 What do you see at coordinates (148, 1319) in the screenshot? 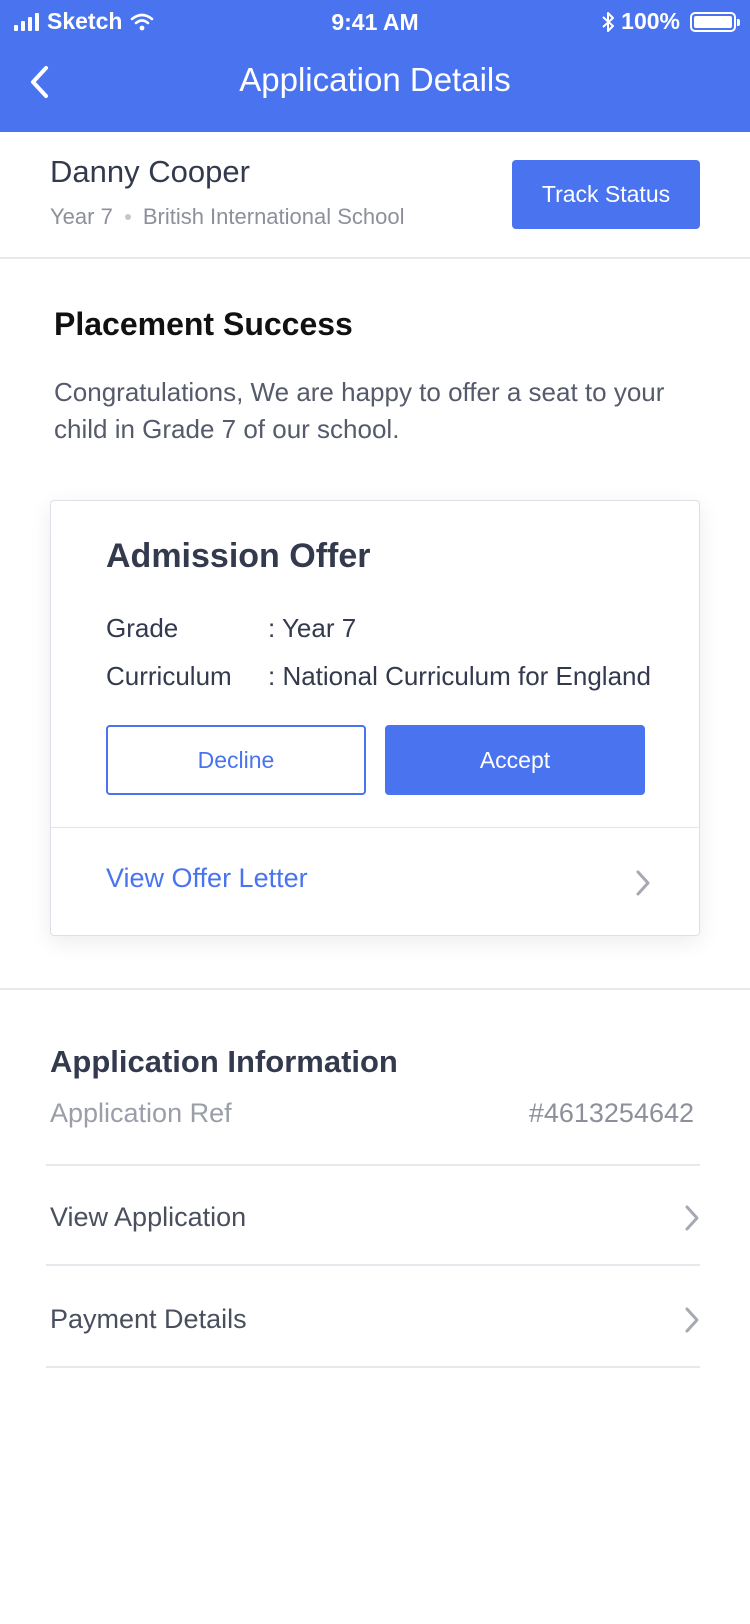
I see `payment-details-item: Payment Details` at bounding box center [148, 1319].